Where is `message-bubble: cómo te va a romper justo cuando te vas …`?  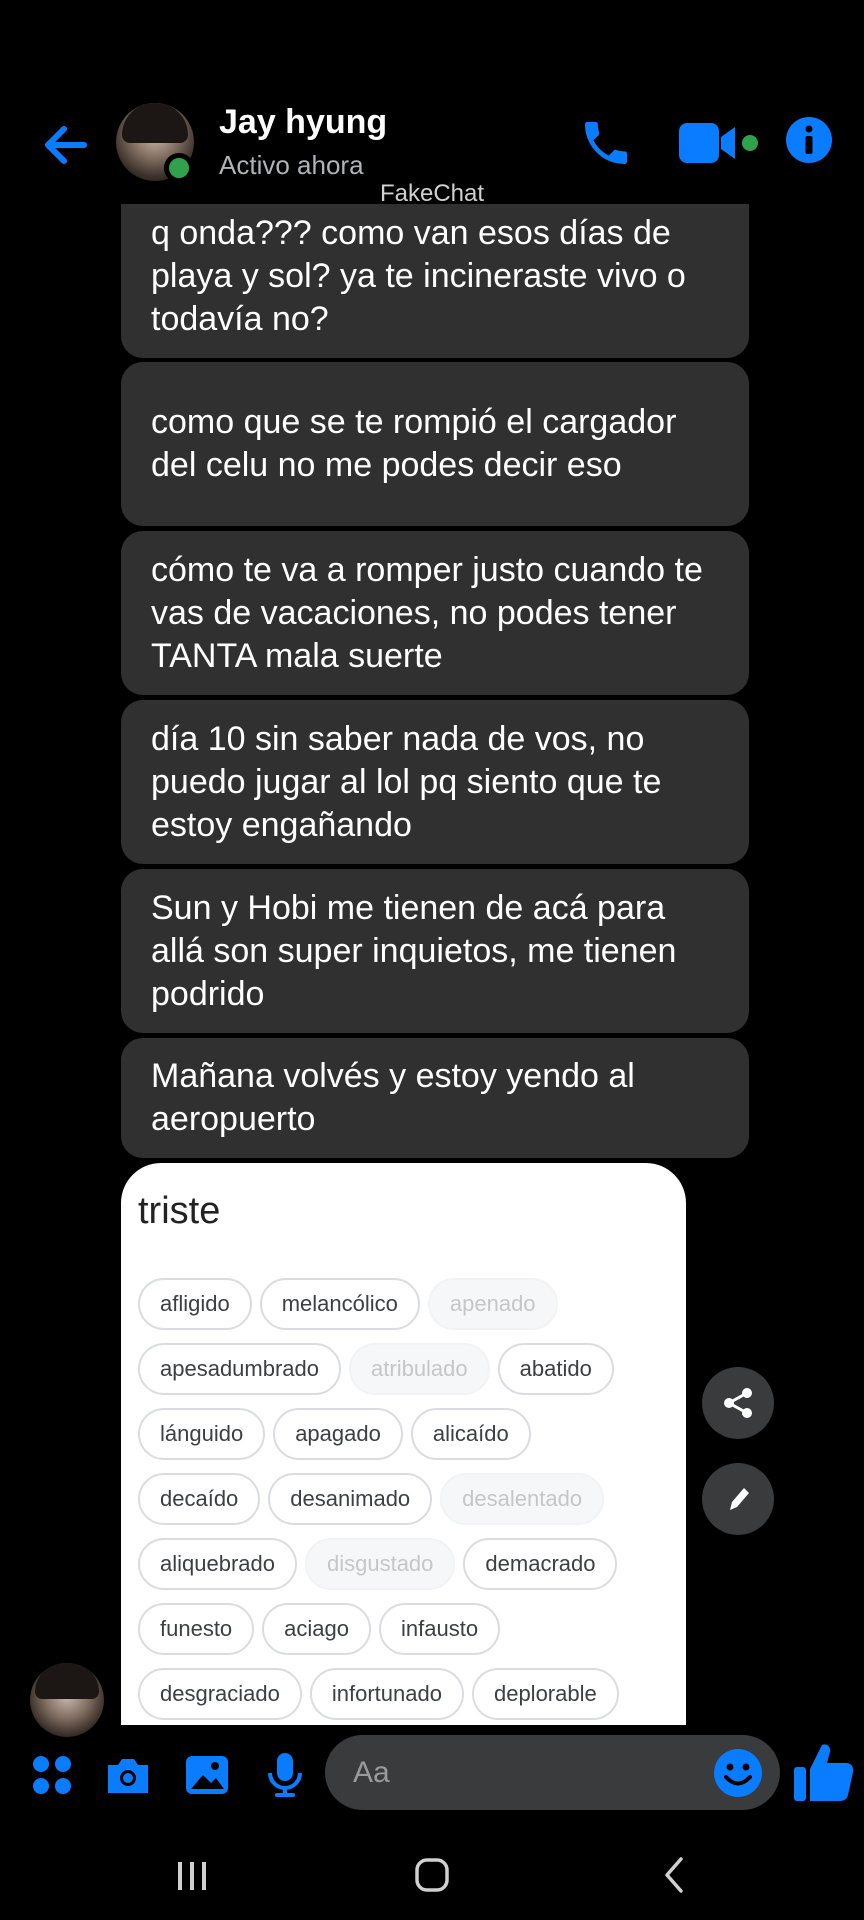 message-bubble: cómo te va a romper justo cuando te vas … is located at coordinates (435, 613).